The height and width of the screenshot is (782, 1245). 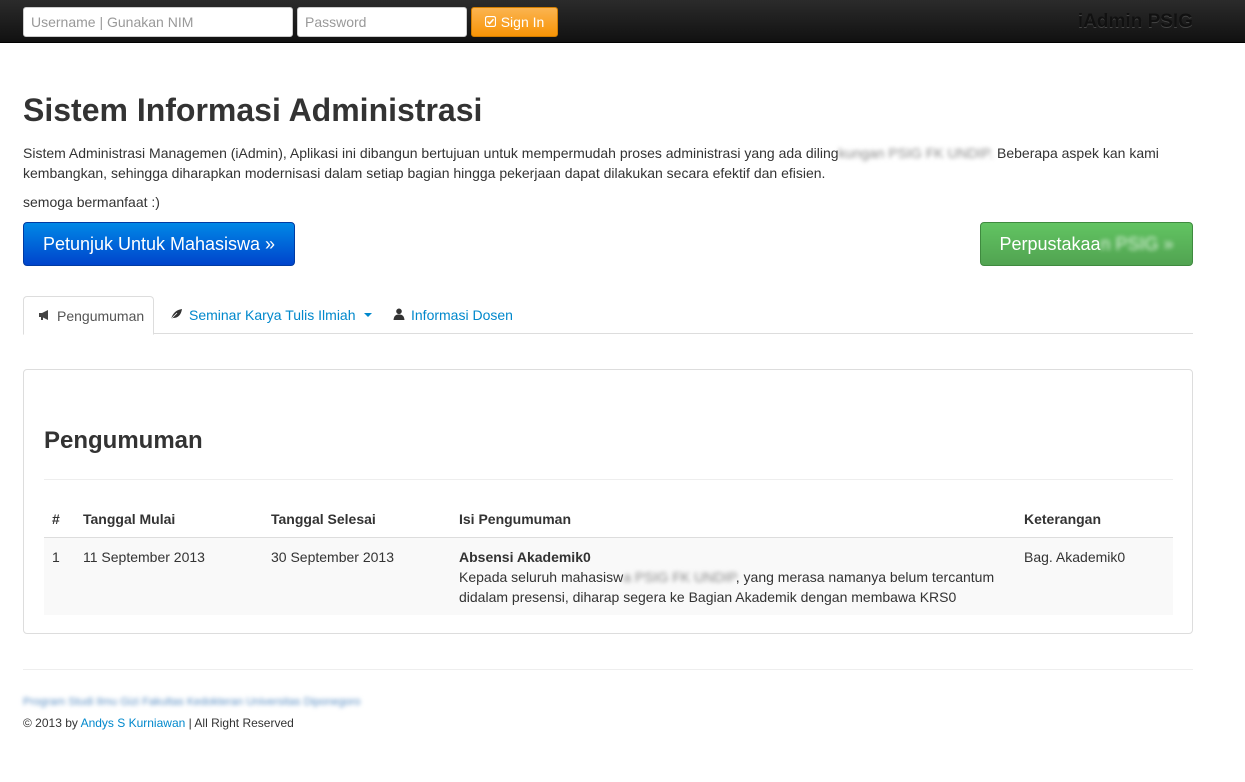 What do you see at coordinates (490, 22) in the screenshot?
I see `check-square-icon` at bounding box center [490, 22].